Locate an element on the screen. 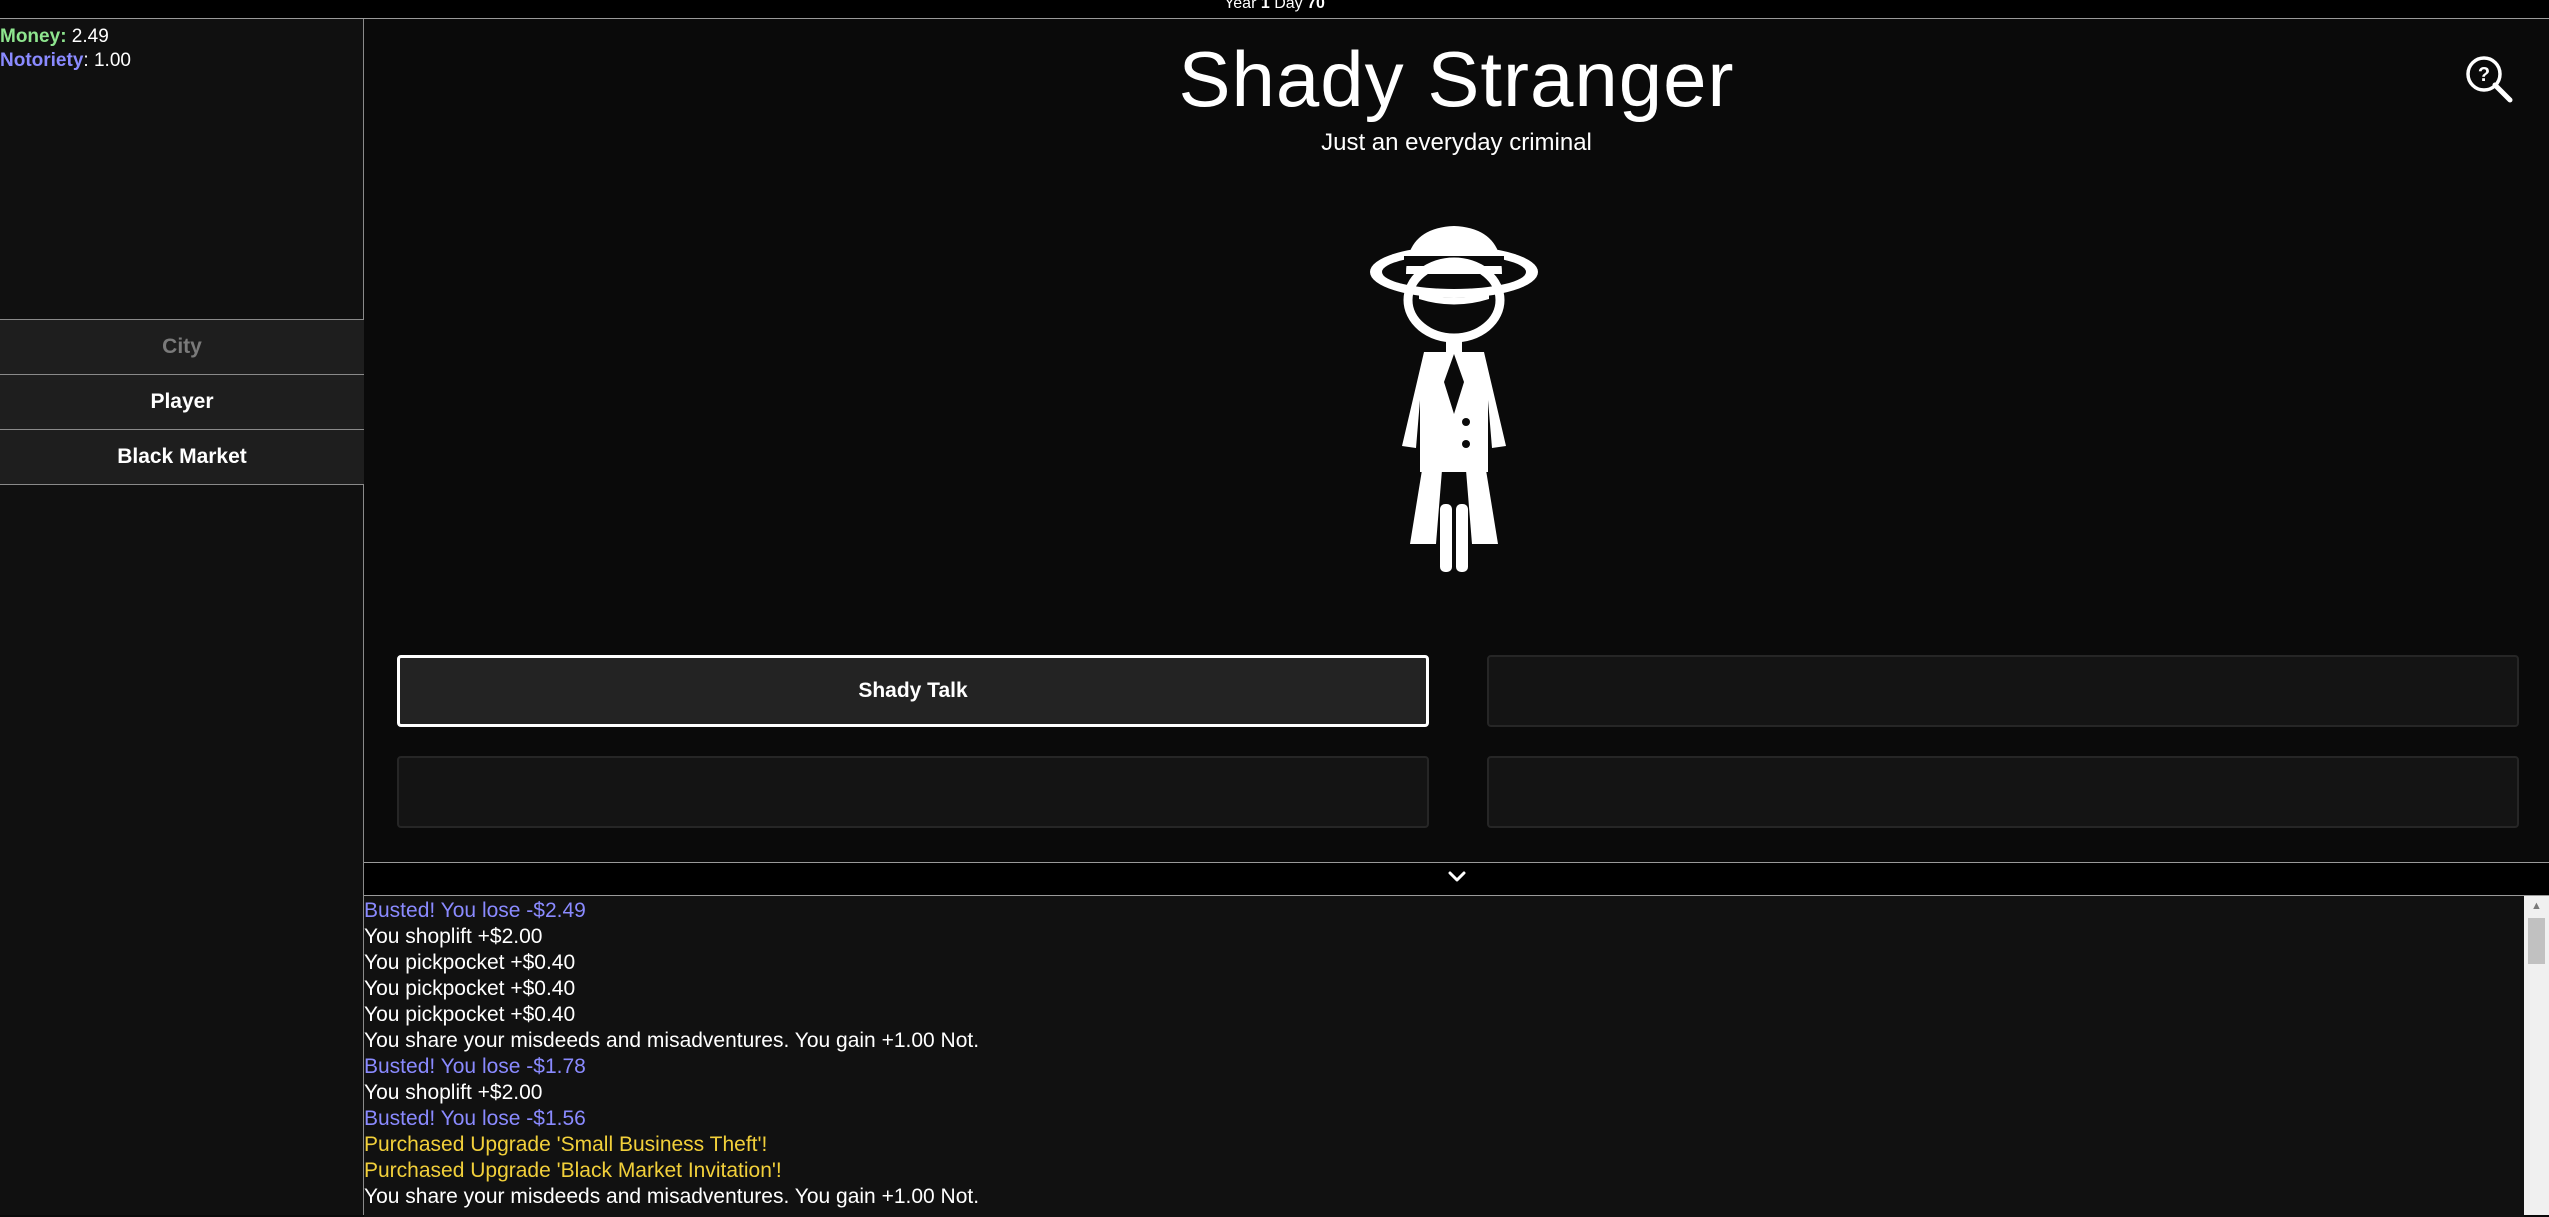 The image size is (2549, 1217). log-line: Busted! You lose -$1.56 is located at coordinates (475, 1118).